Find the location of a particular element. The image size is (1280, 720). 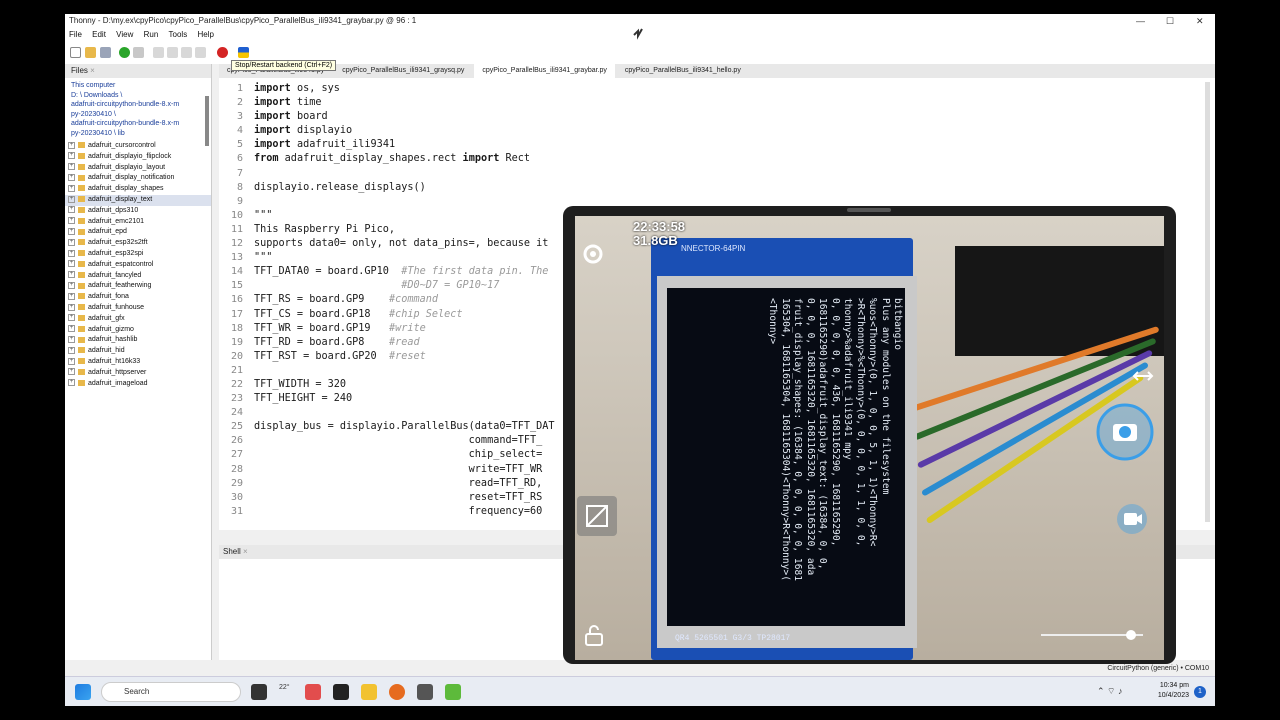

notepad-icon is located at coordinates (453, 692).